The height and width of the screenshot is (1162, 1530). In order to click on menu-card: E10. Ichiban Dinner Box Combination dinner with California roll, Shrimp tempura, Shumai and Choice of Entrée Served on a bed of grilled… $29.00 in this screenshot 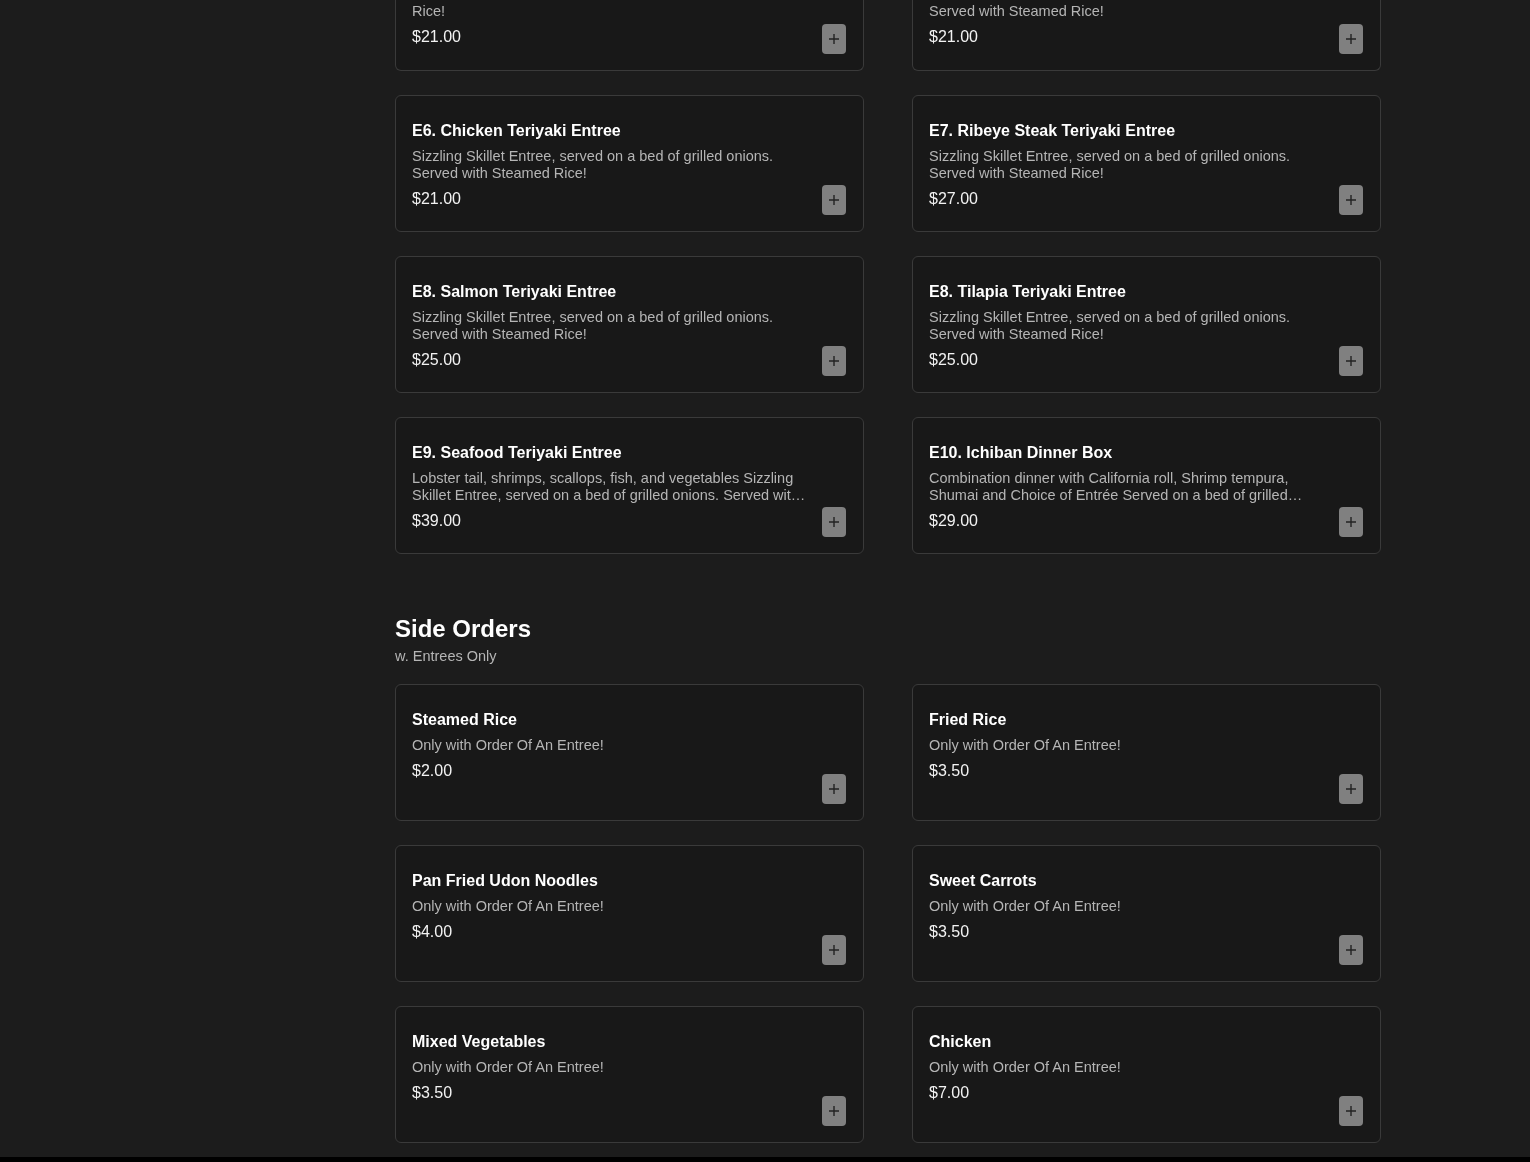, I will do `click(1146, 485)`.